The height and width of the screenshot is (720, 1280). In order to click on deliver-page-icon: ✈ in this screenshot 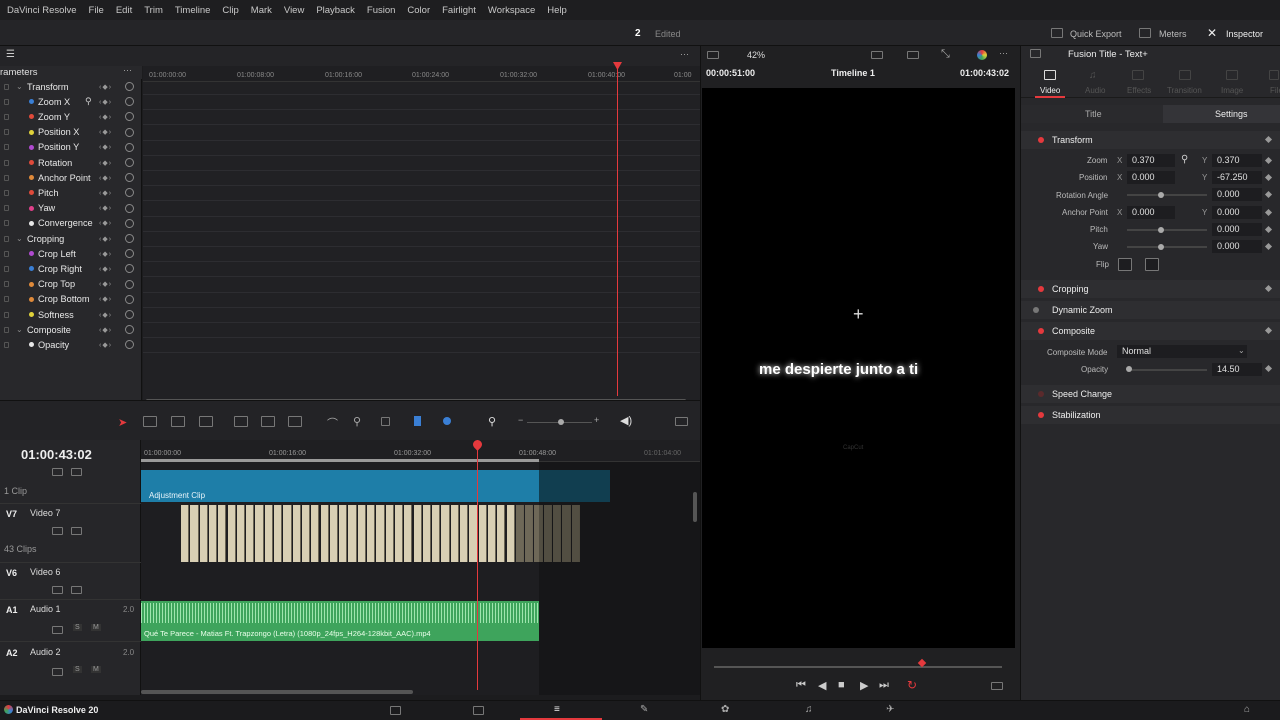, I will do `click(890, 709)`.